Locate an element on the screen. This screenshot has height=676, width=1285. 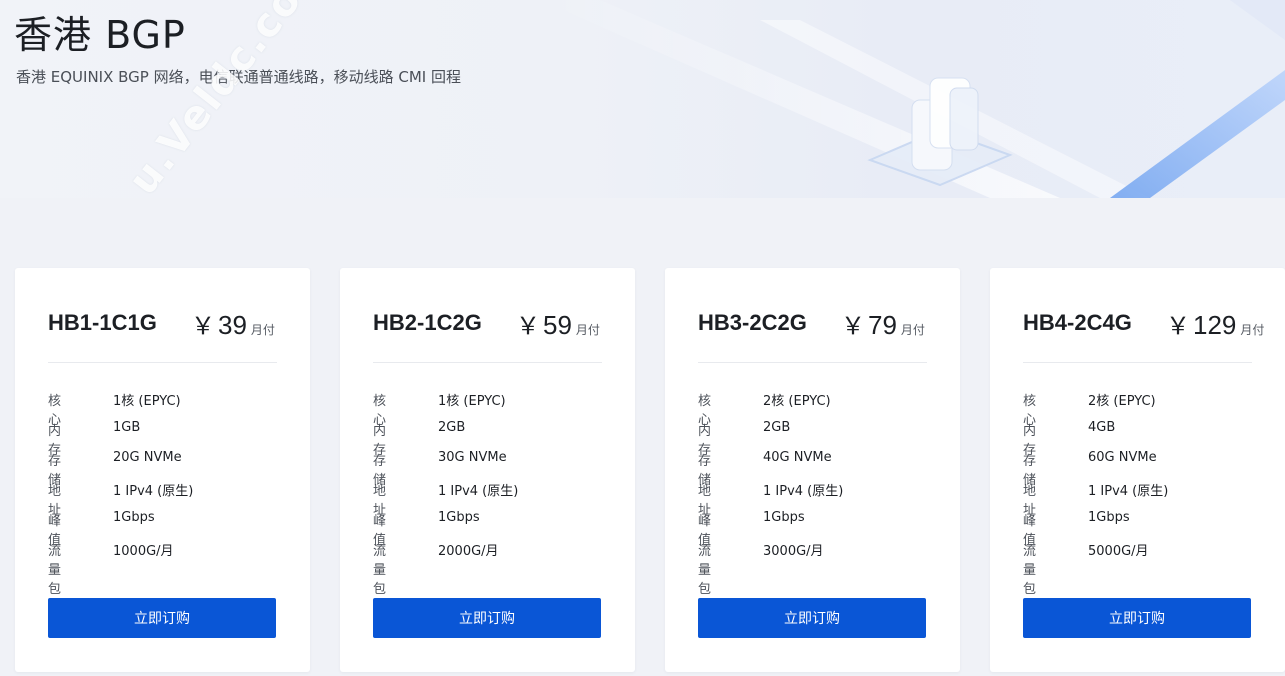
plan-price: ￥ 59 月付 is located at coordinates (558, 323).